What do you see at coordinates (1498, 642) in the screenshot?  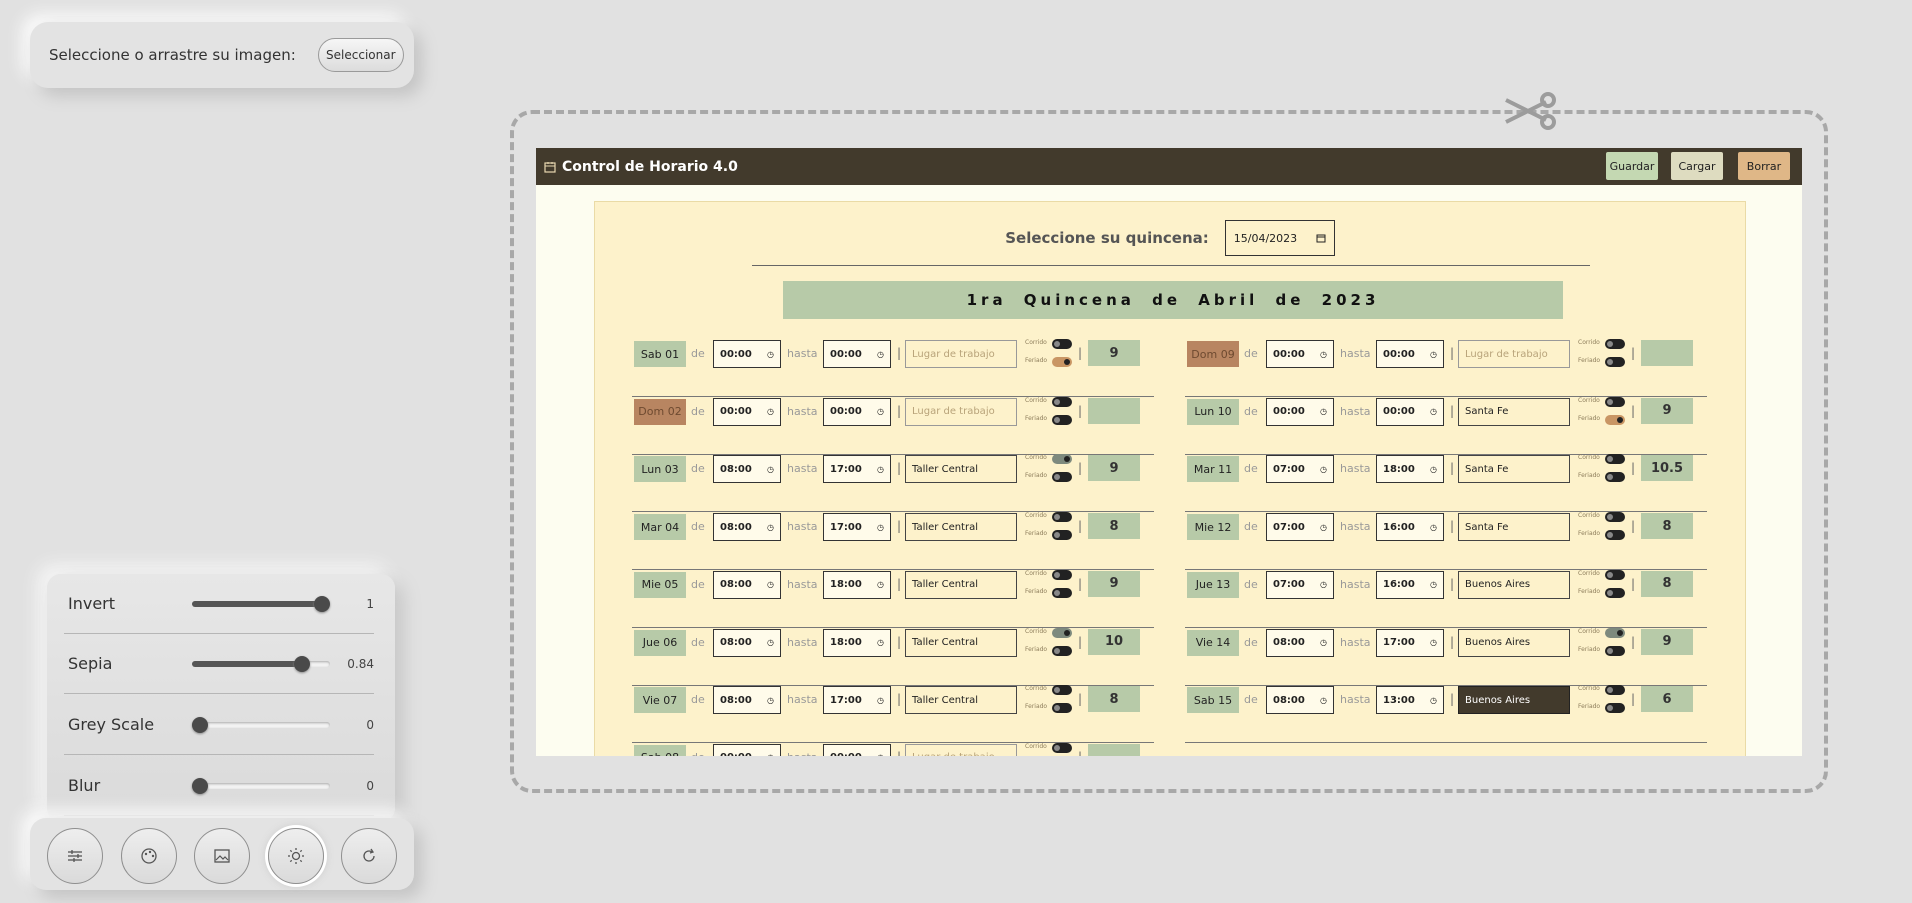 I see `workplace-value: Buenos Aires` at bounding box center [1498, 642].